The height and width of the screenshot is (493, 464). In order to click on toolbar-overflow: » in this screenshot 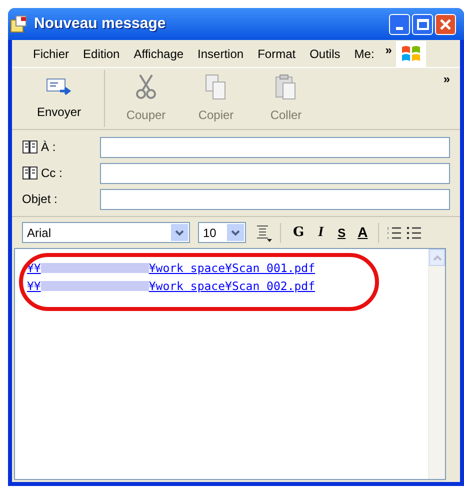, I will do `click(446, 79)`.